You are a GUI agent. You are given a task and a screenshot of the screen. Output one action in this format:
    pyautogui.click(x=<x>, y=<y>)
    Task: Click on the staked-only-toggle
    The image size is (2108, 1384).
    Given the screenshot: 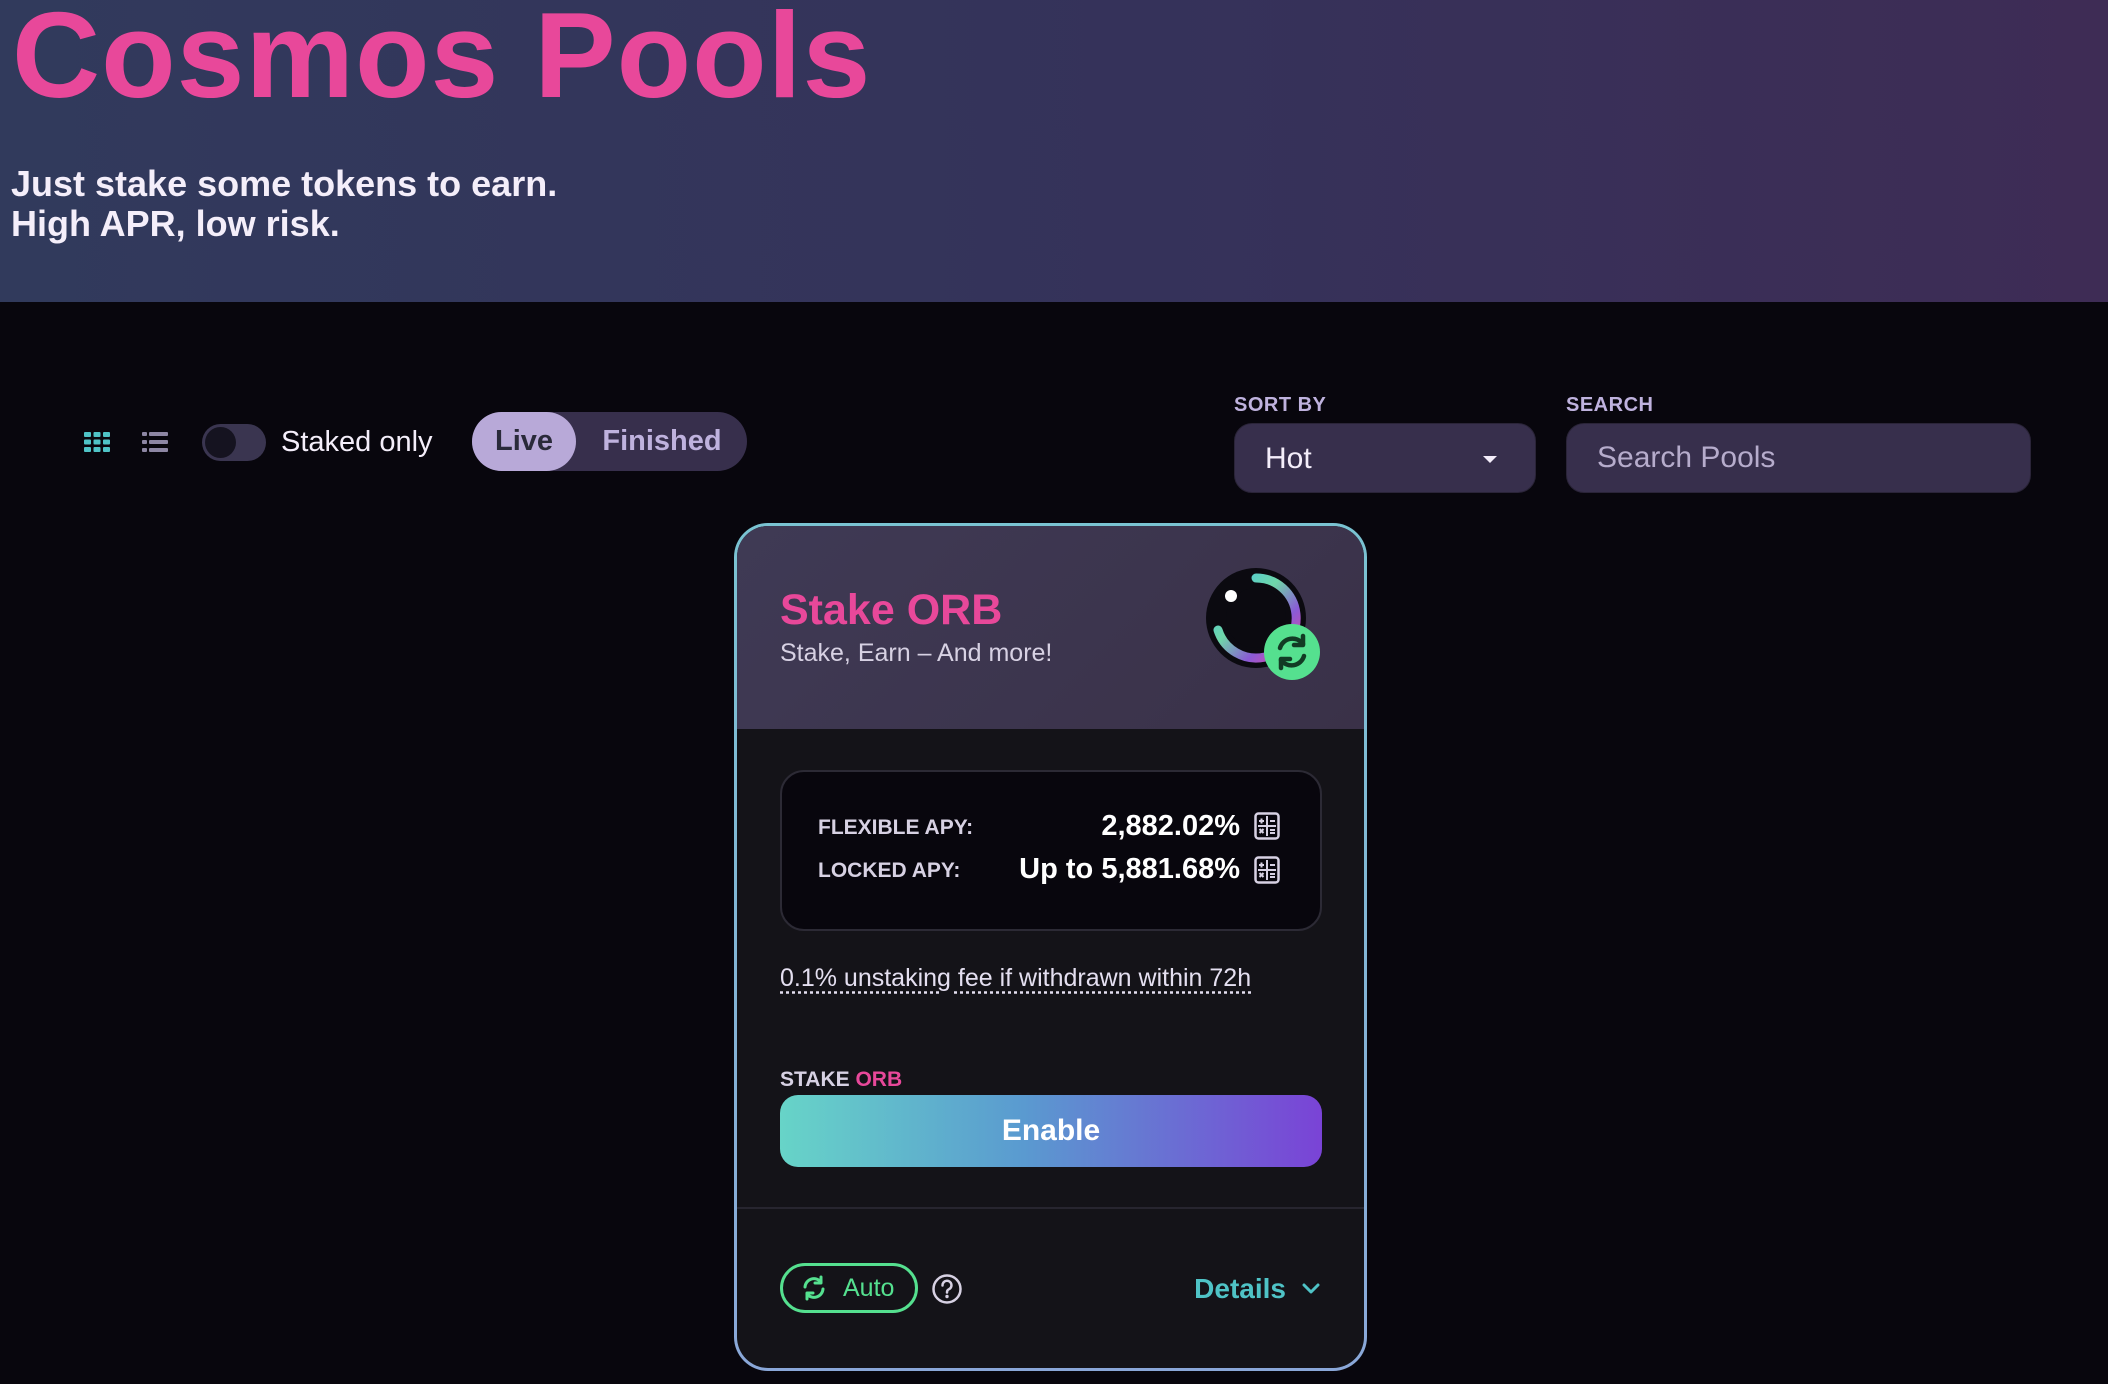 What is the action you would take?
    pyautogui.click(x=234, y=442)
    